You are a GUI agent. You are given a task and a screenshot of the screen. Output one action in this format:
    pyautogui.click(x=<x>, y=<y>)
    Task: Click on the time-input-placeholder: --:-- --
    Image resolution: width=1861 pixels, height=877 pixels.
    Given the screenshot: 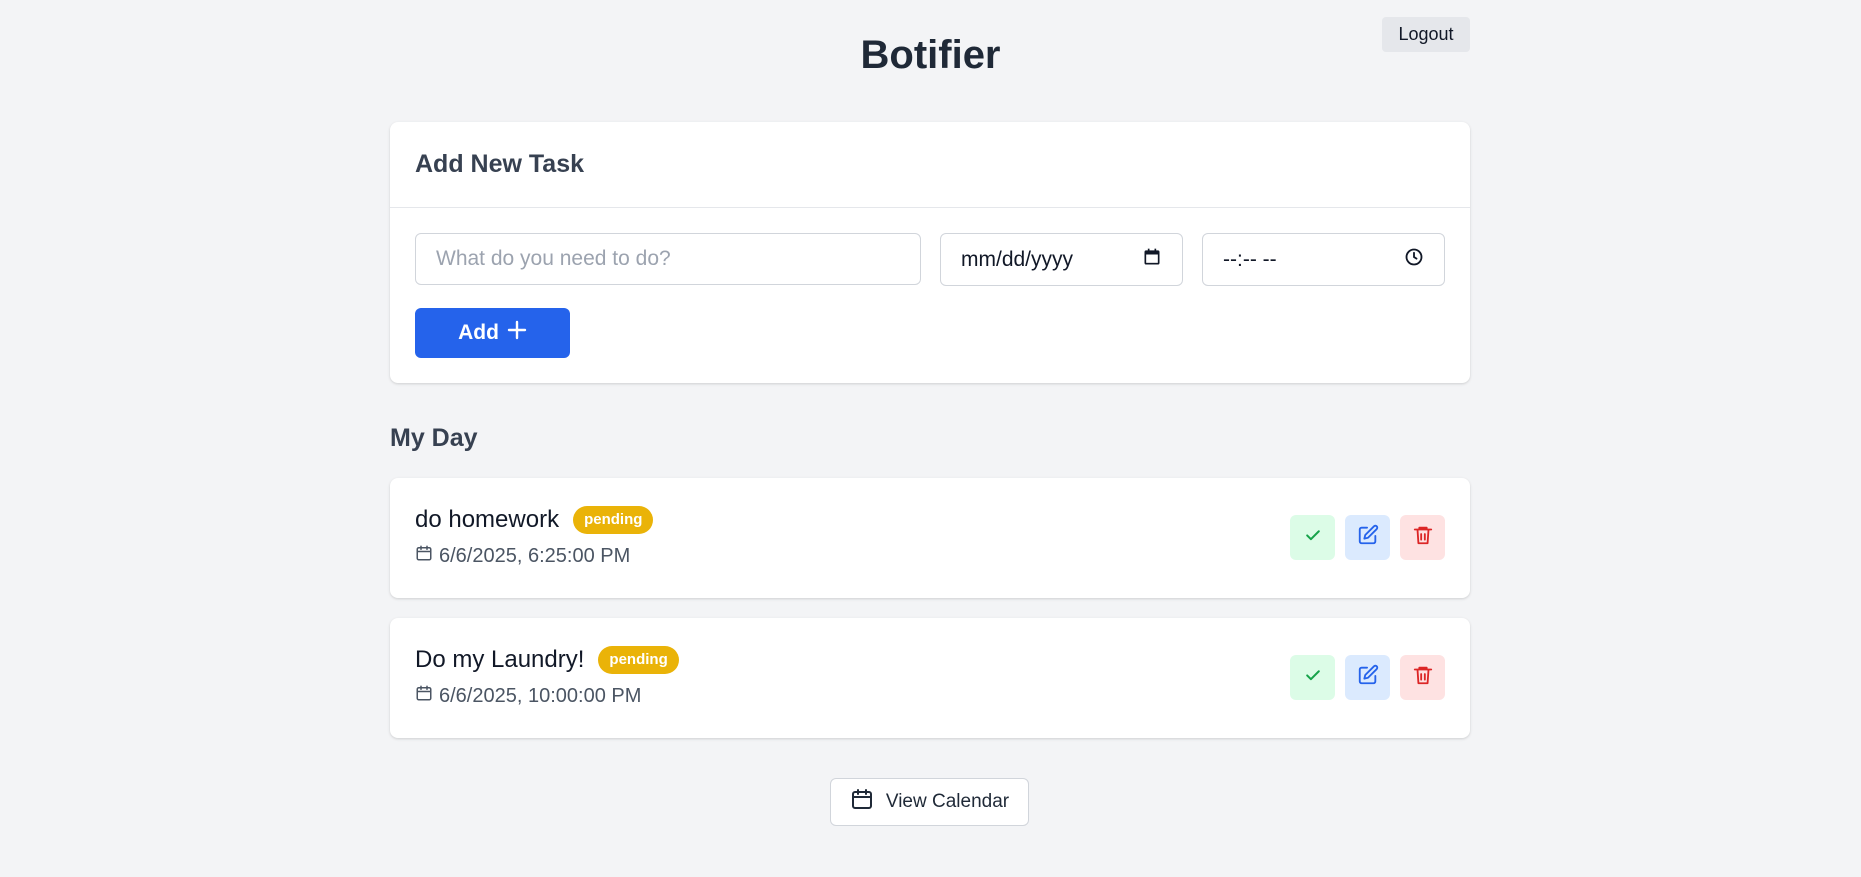 What is the action you would take?
    pyautogui.click(x=1250, y=259)
    